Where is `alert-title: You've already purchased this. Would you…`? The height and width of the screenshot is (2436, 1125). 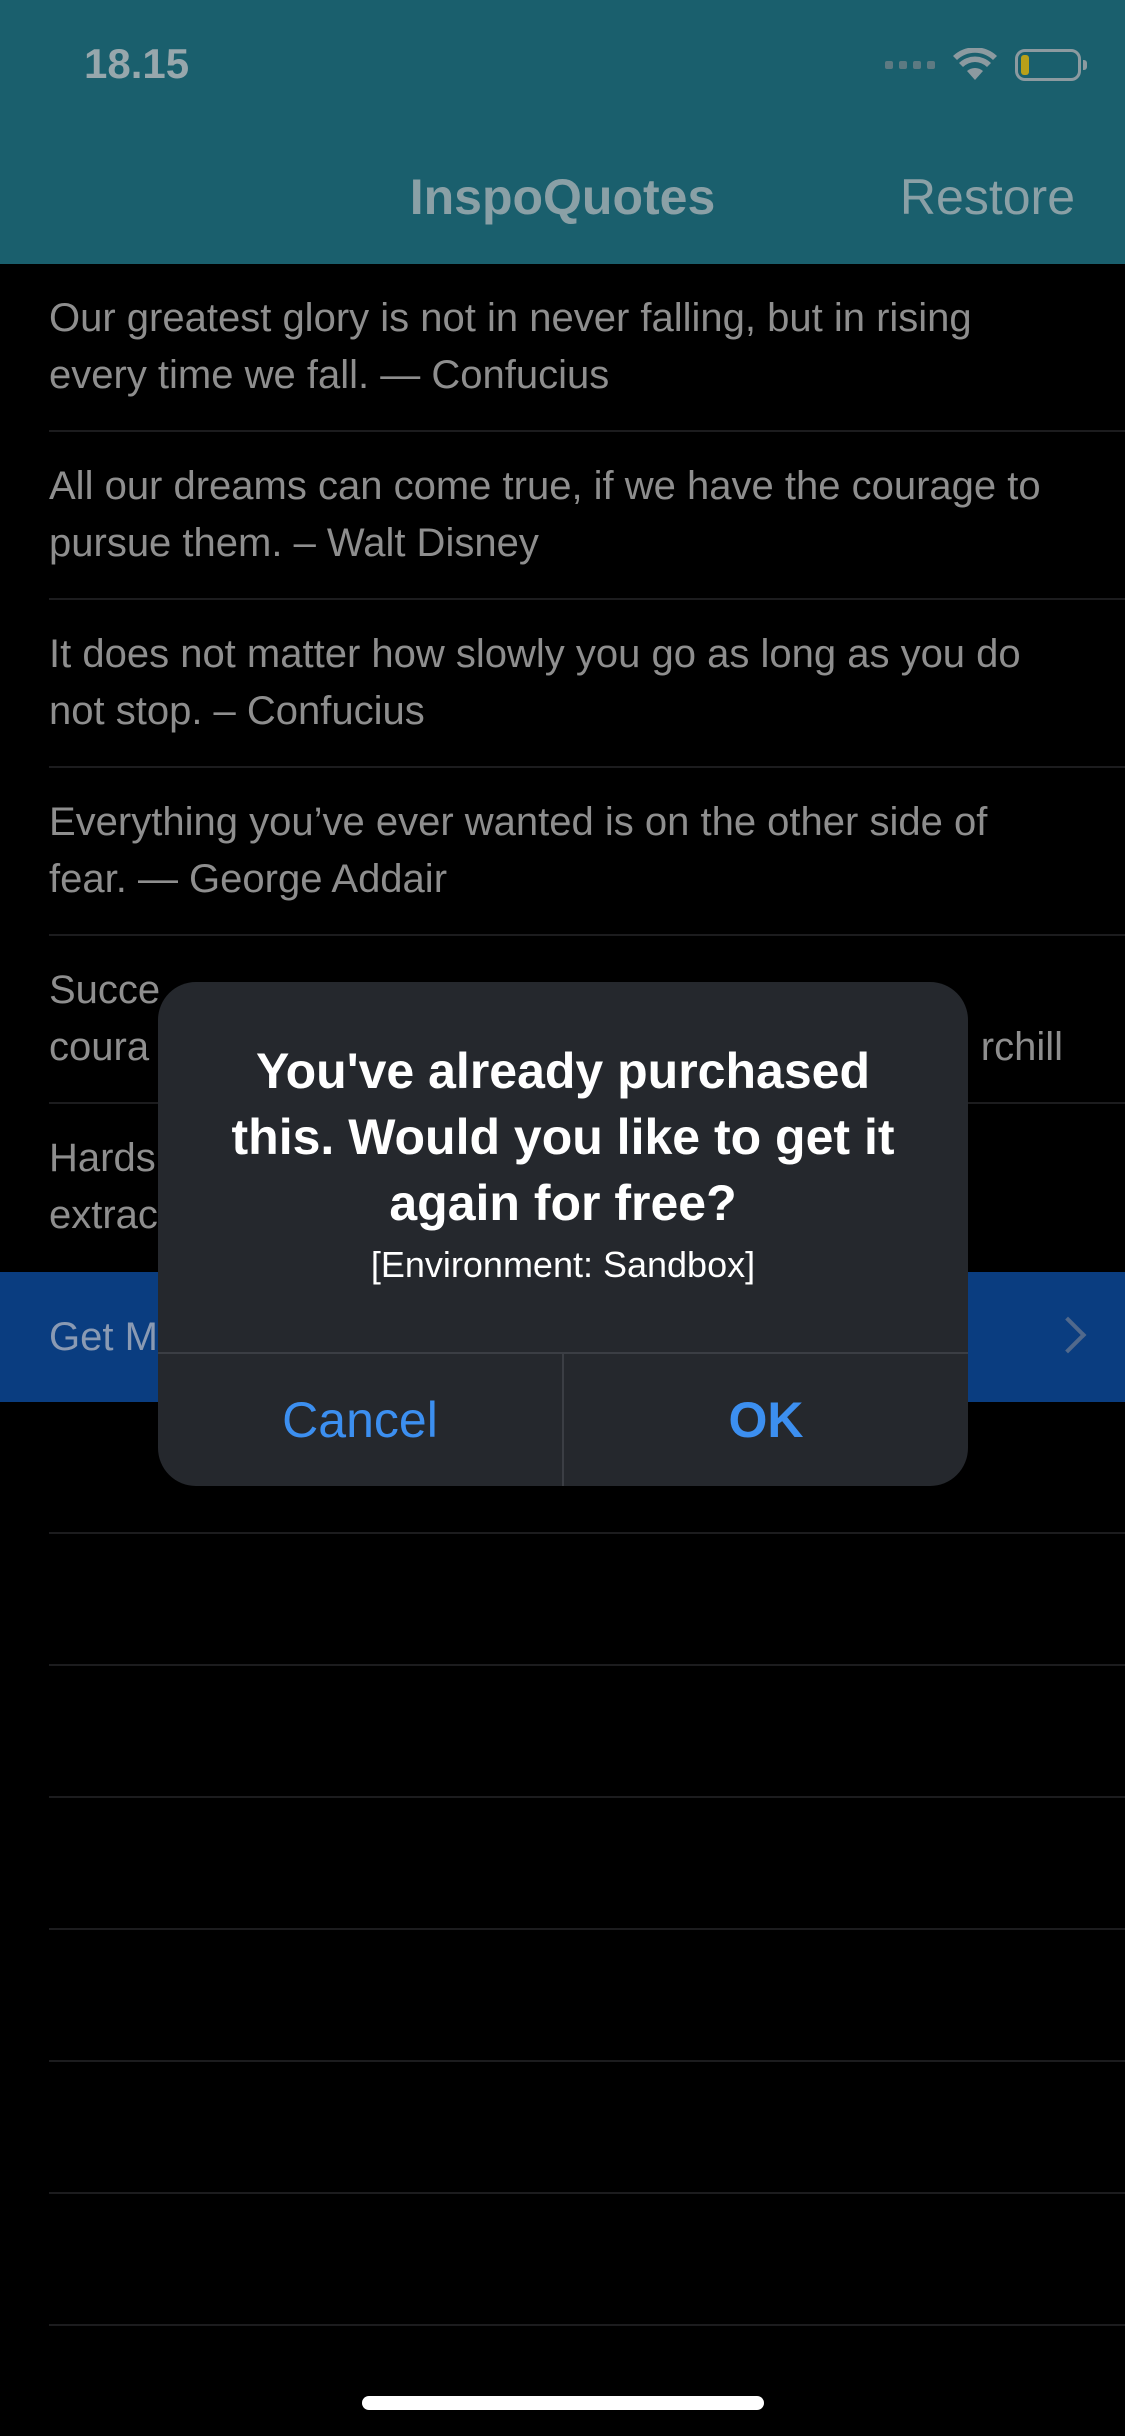
alert-title: You've already purchased this. Would you… is located at coordinates (563, 1137).